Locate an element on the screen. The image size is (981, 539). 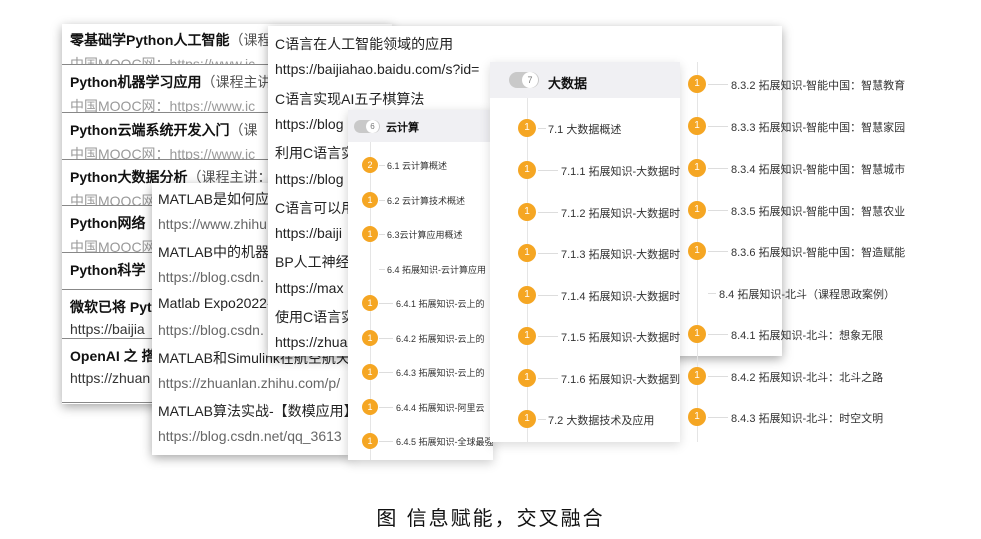
resource-link: https://www.zhihu is located at coordinates (212, 224).